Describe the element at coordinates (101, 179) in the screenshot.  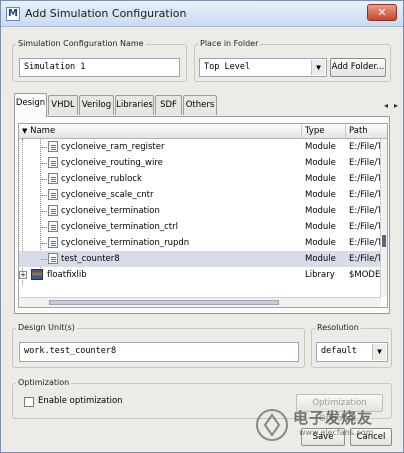
I see `row-name: cycloneive_rublock` at that location.